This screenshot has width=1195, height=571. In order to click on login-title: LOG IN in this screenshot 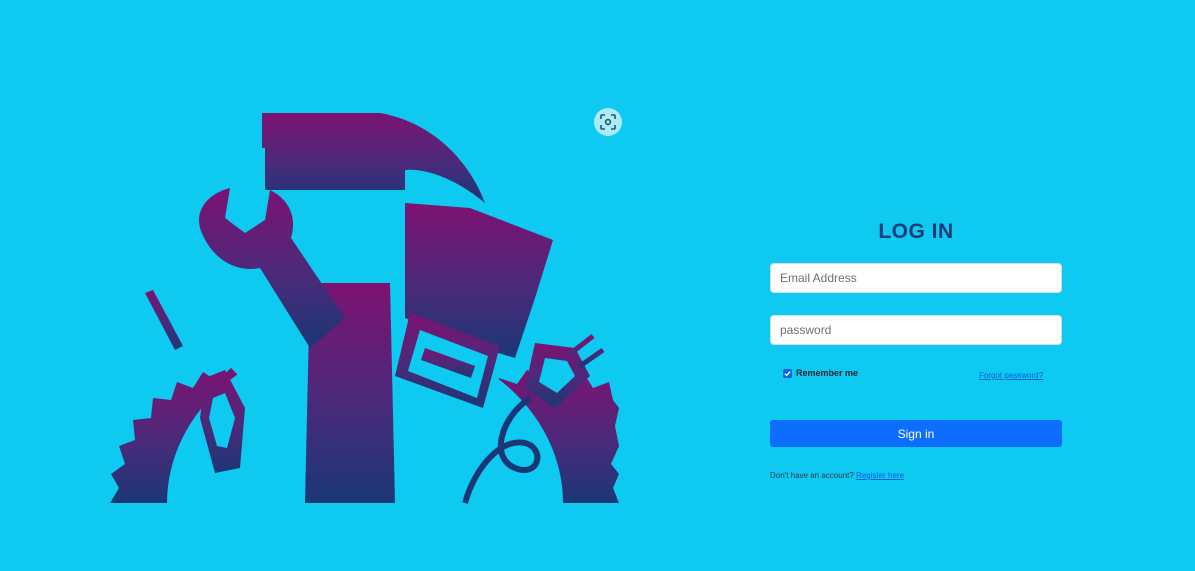, I will do `click(916, 231)`.